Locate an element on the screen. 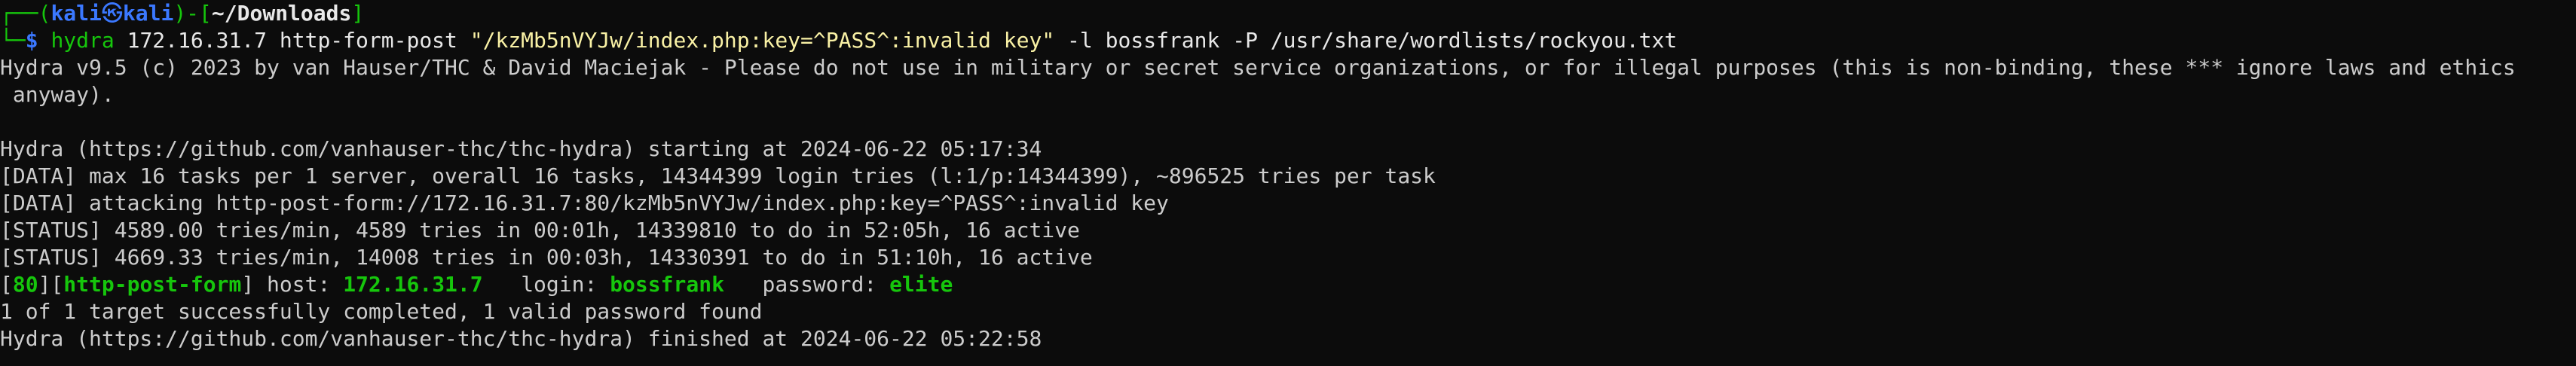 This screenshot has height=366, width=2576. prompt-dollar: $ is located at coordinates (38, 40).